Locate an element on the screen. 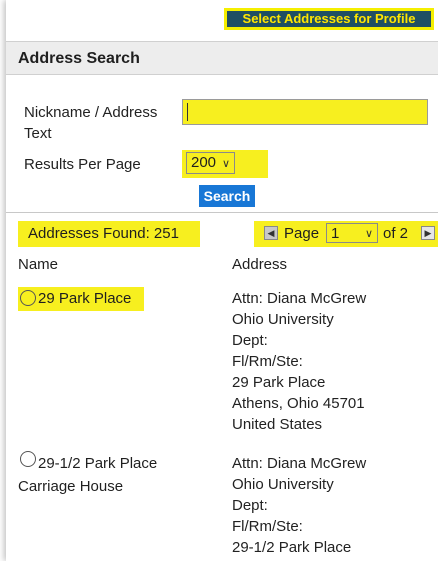 This screenshot has height=561, width=438. address-line: Athens, Ohio 45701 is located at coordinates (298, 403).